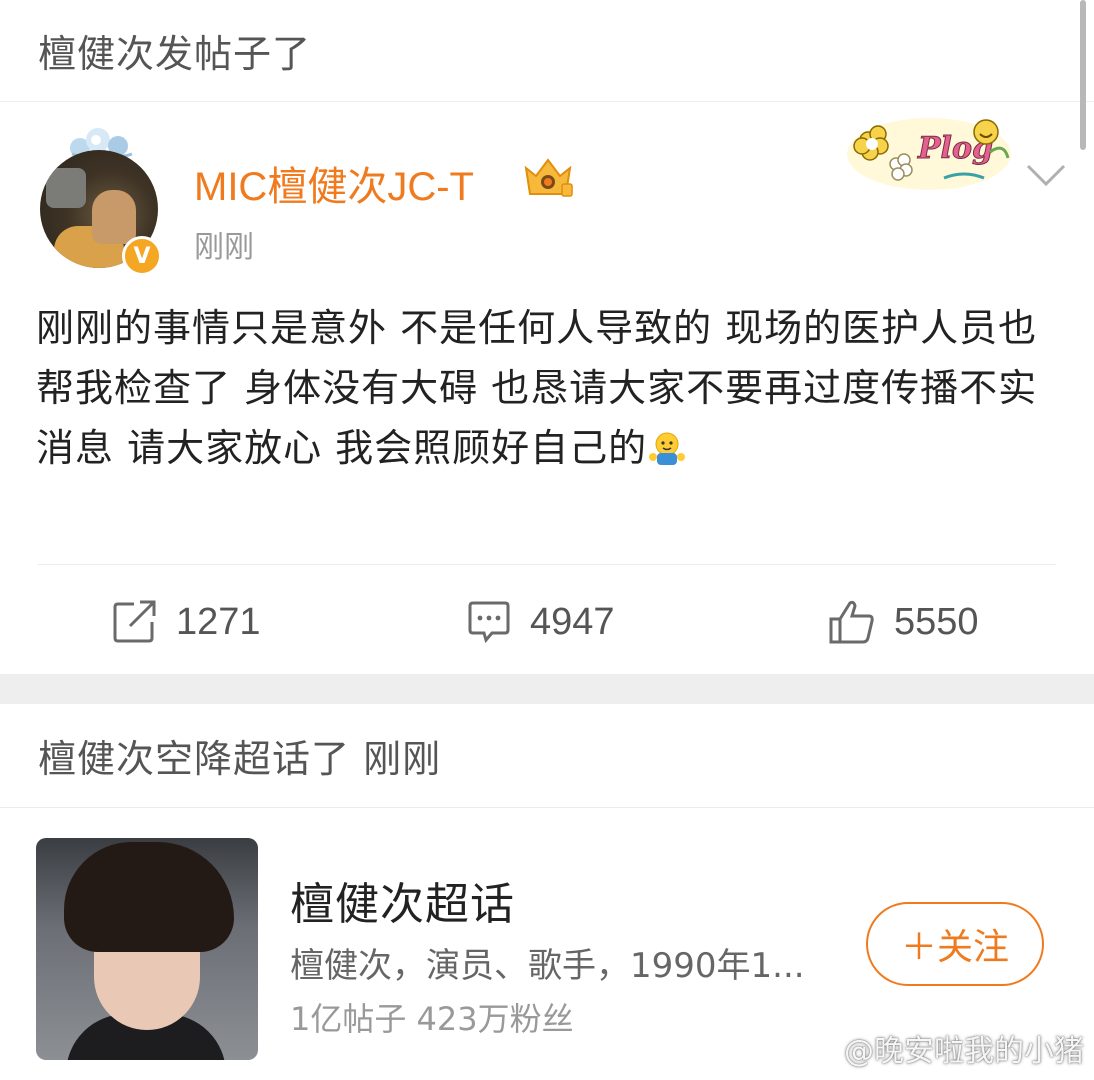 The width and height of the screenshot is (1094, 1080). Describe the element at coordinates (224, 247) in the screenshot. I see `post-timestamp: 刚刚` at that location.